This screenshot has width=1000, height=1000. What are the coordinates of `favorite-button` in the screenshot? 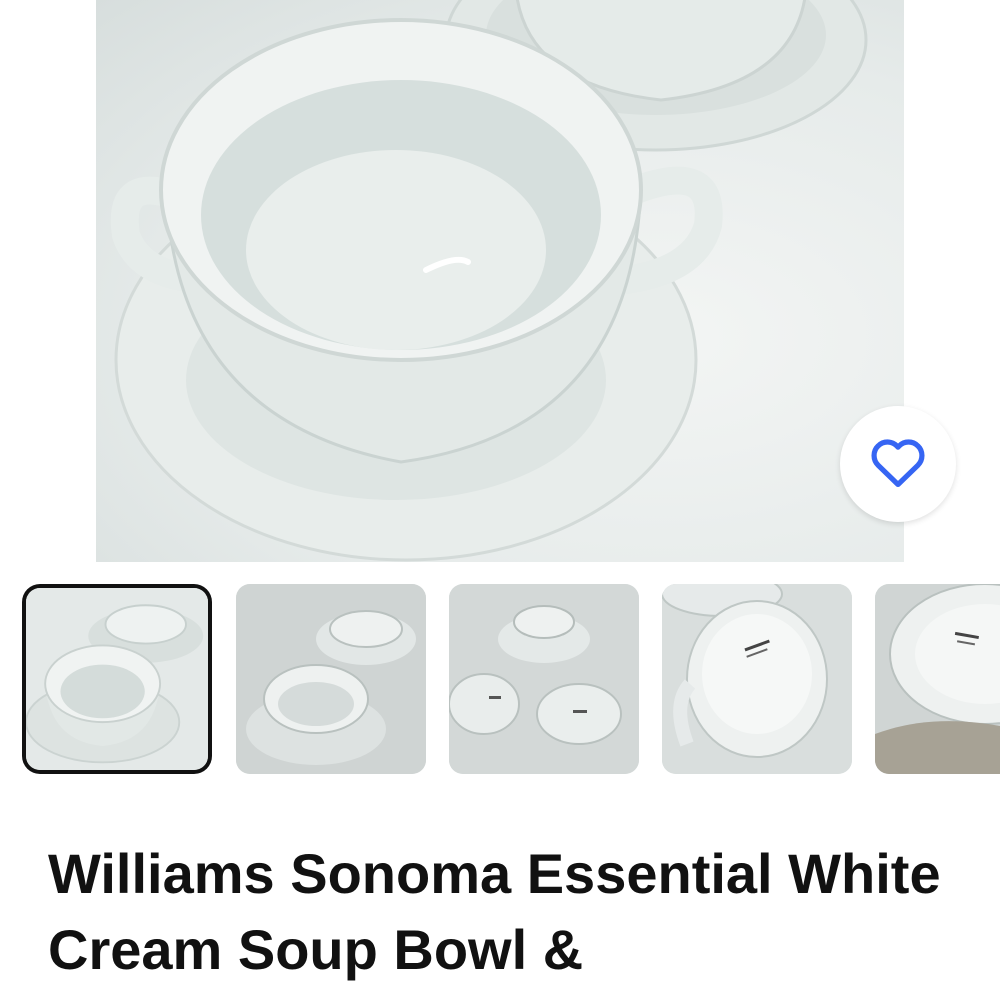 It's located at (898, 464).